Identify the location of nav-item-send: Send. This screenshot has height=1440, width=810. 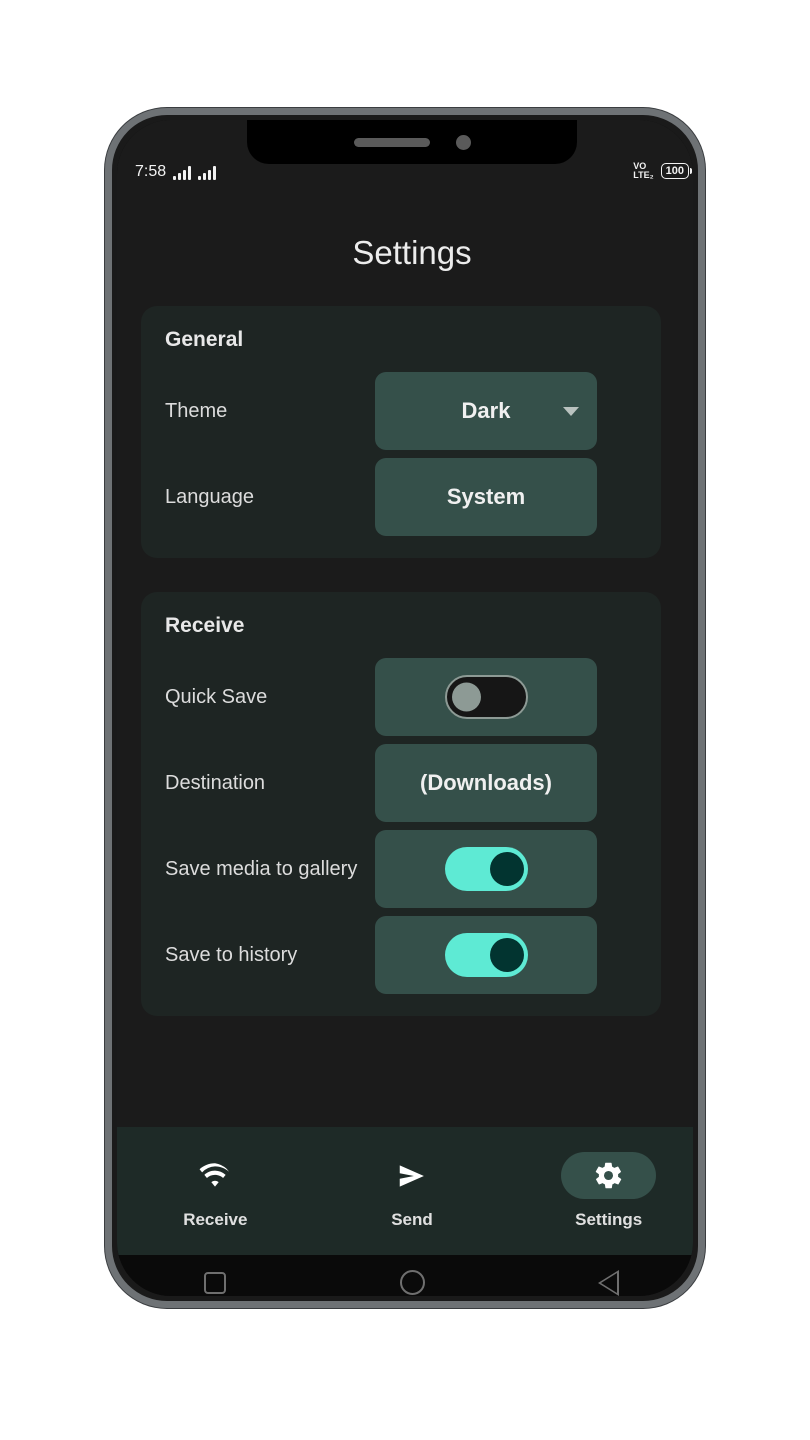
(412, 1191).